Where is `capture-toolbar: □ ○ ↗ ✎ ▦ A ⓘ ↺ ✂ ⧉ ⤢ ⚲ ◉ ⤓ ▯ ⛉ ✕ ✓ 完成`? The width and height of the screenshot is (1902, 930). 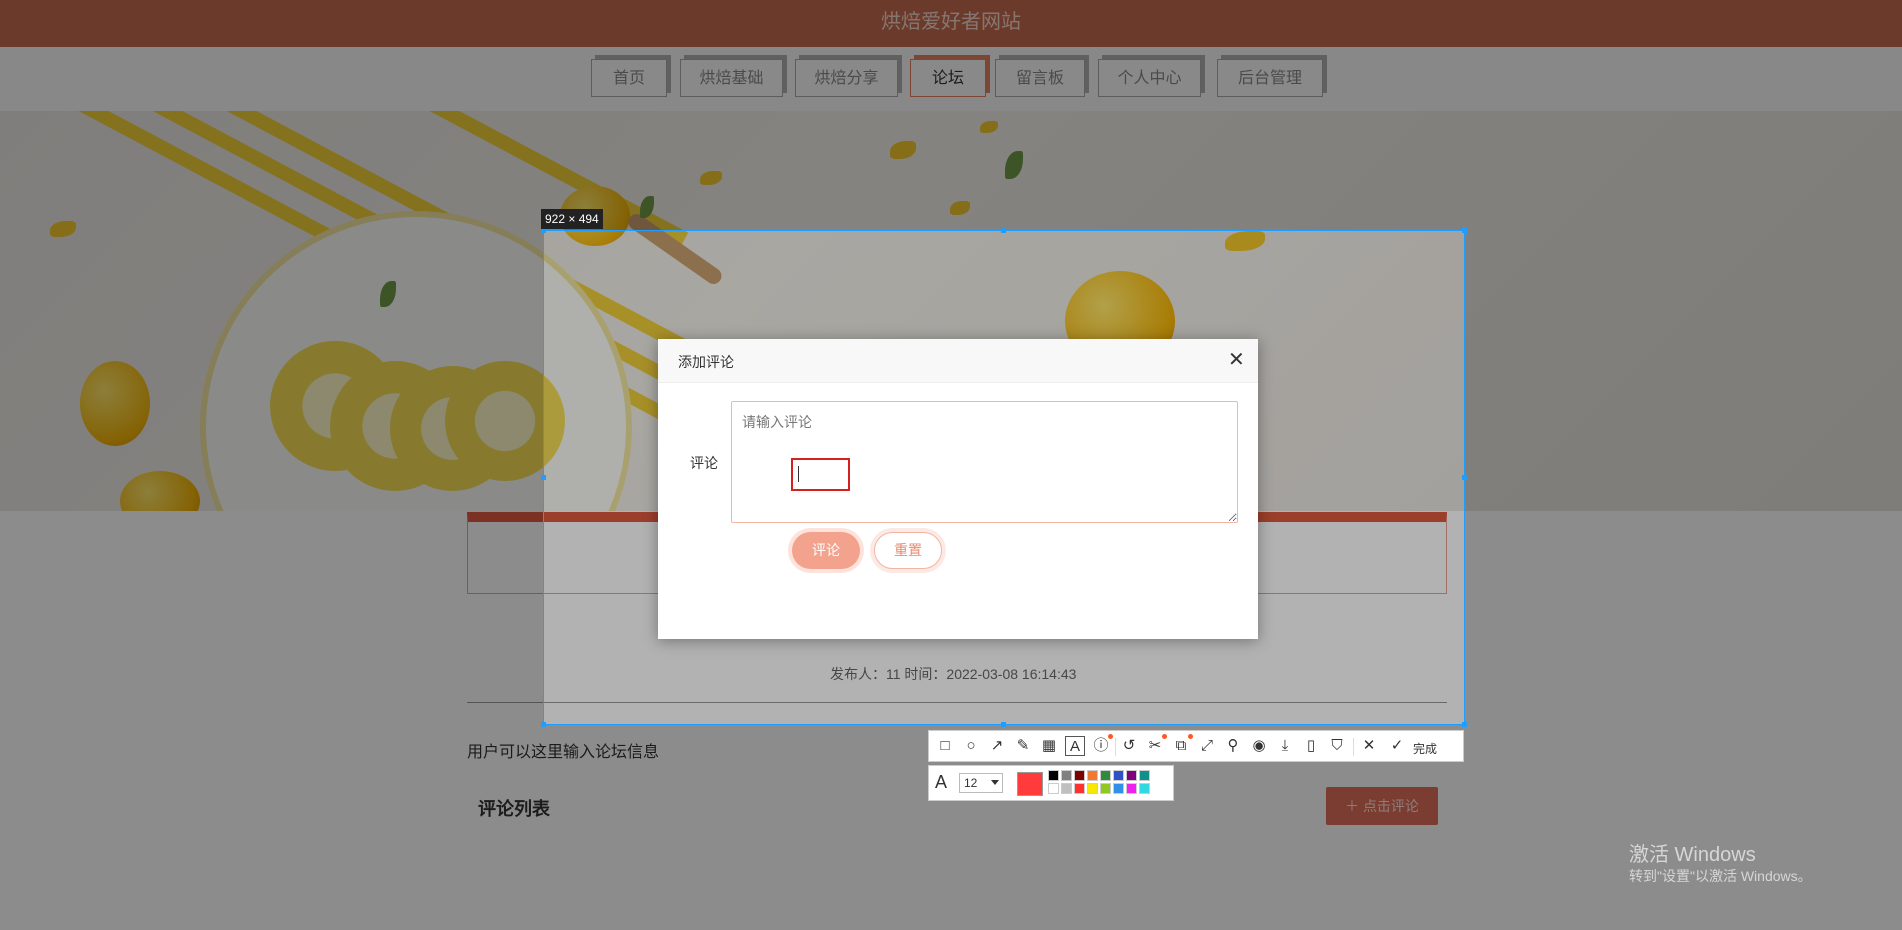
capture-toolbar: □ ○ ↗ ✎ ▦ A ⓘ ↺ ✂ ⧉ ⤢ ⚲ ◉ ⤓ ▯ ⛉ ✕ ✓ 完成 is located at coordinates (1196, 746).